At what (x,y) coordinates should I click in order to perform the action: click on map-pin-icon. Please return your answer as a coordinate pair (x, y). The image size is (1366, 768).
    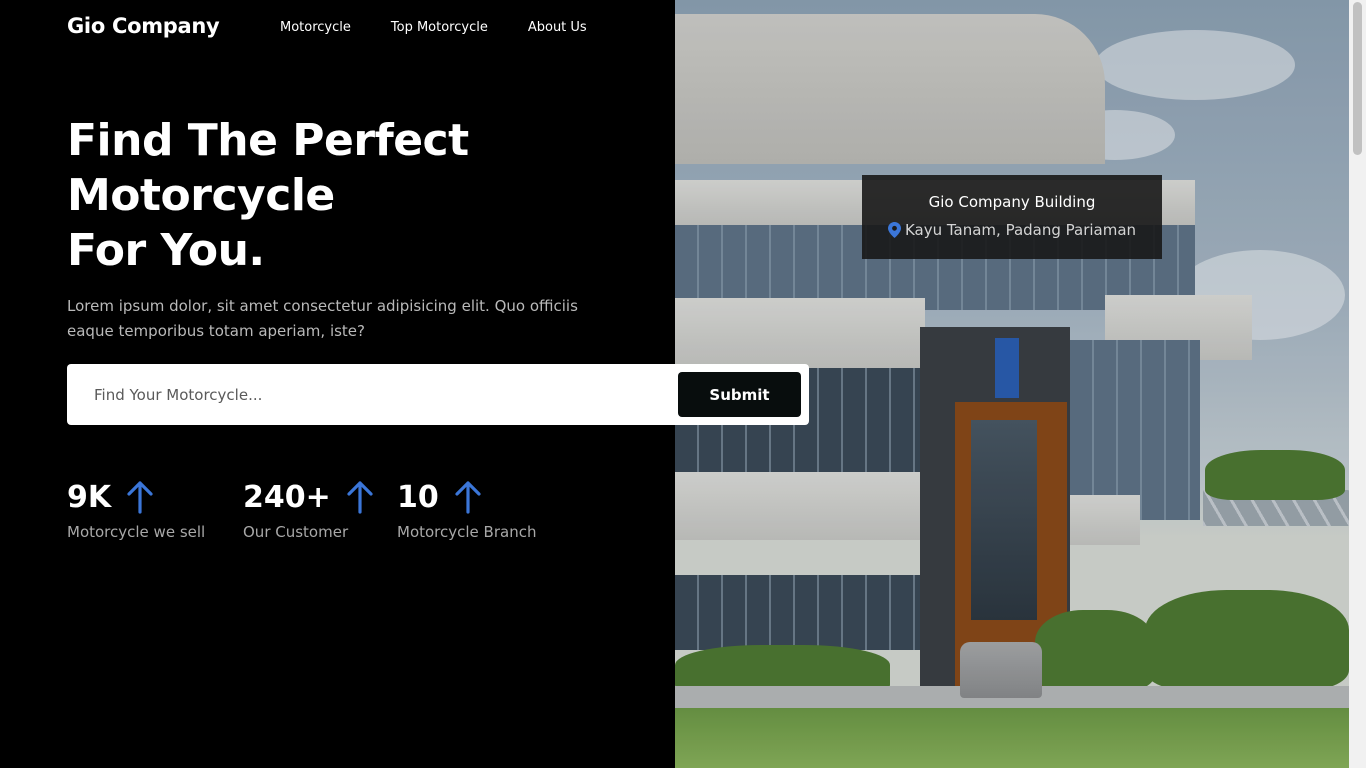
    Looking at the image, I should click on (894, 230).